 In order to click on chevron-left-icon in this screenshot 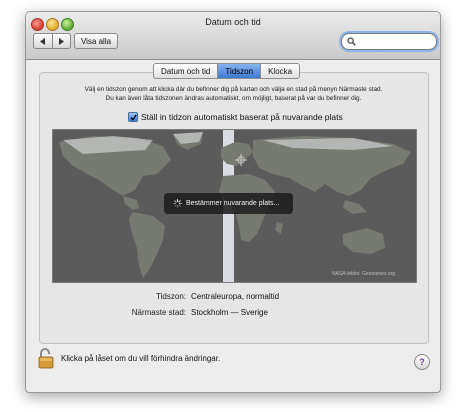, I will do `click(42, 41)`.